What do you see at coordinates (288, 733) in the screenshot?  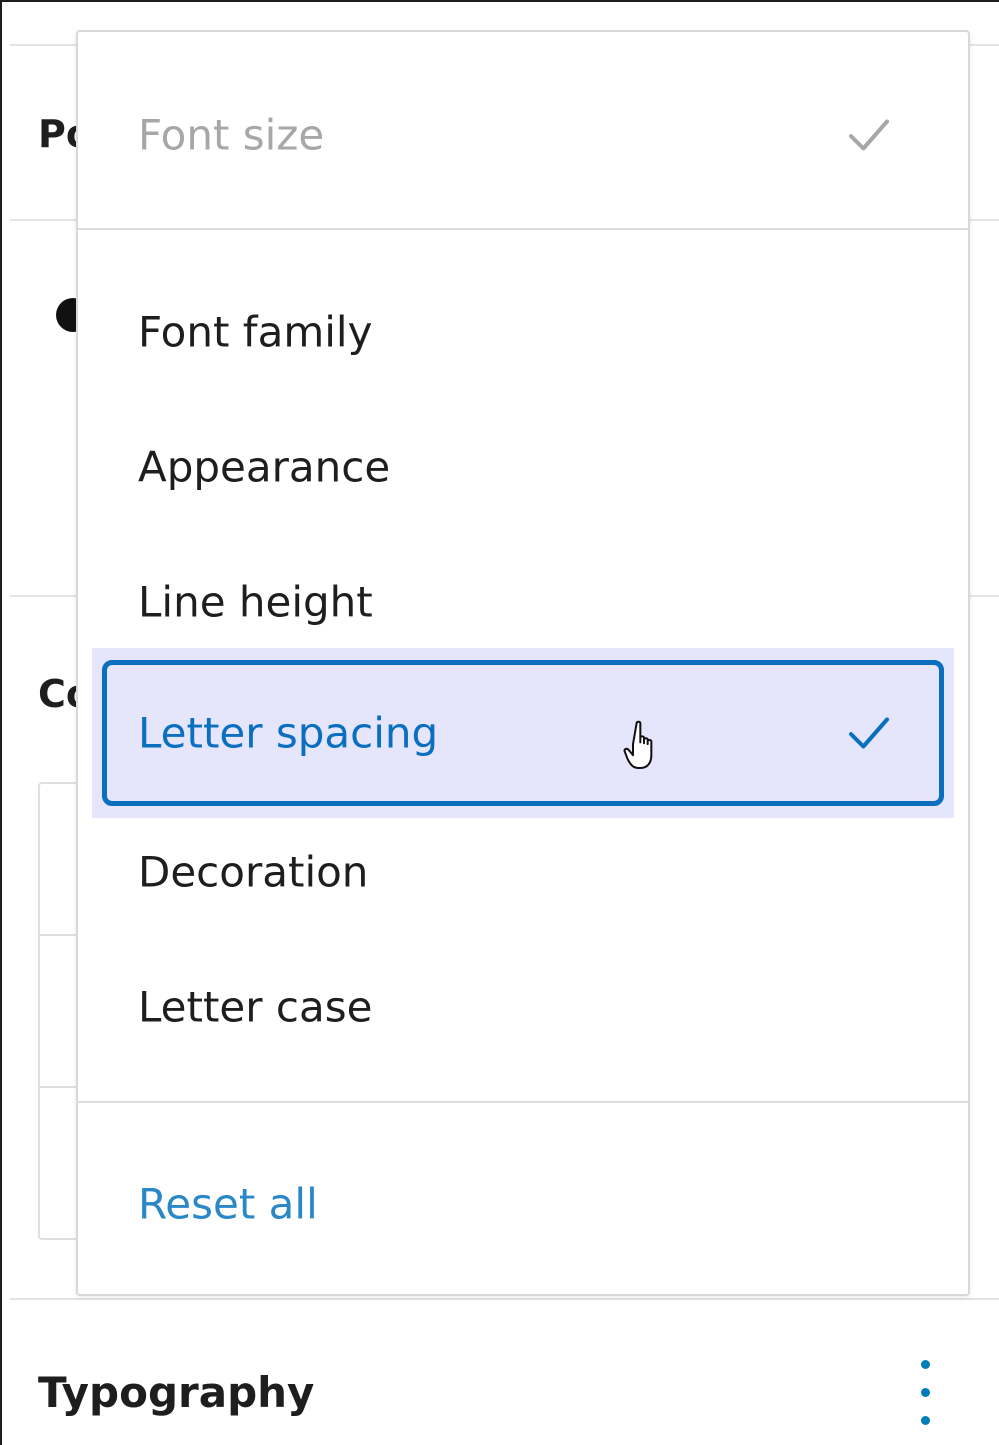 I see `menu-item-label: Letter spacing` at bounding box center [288, 733].